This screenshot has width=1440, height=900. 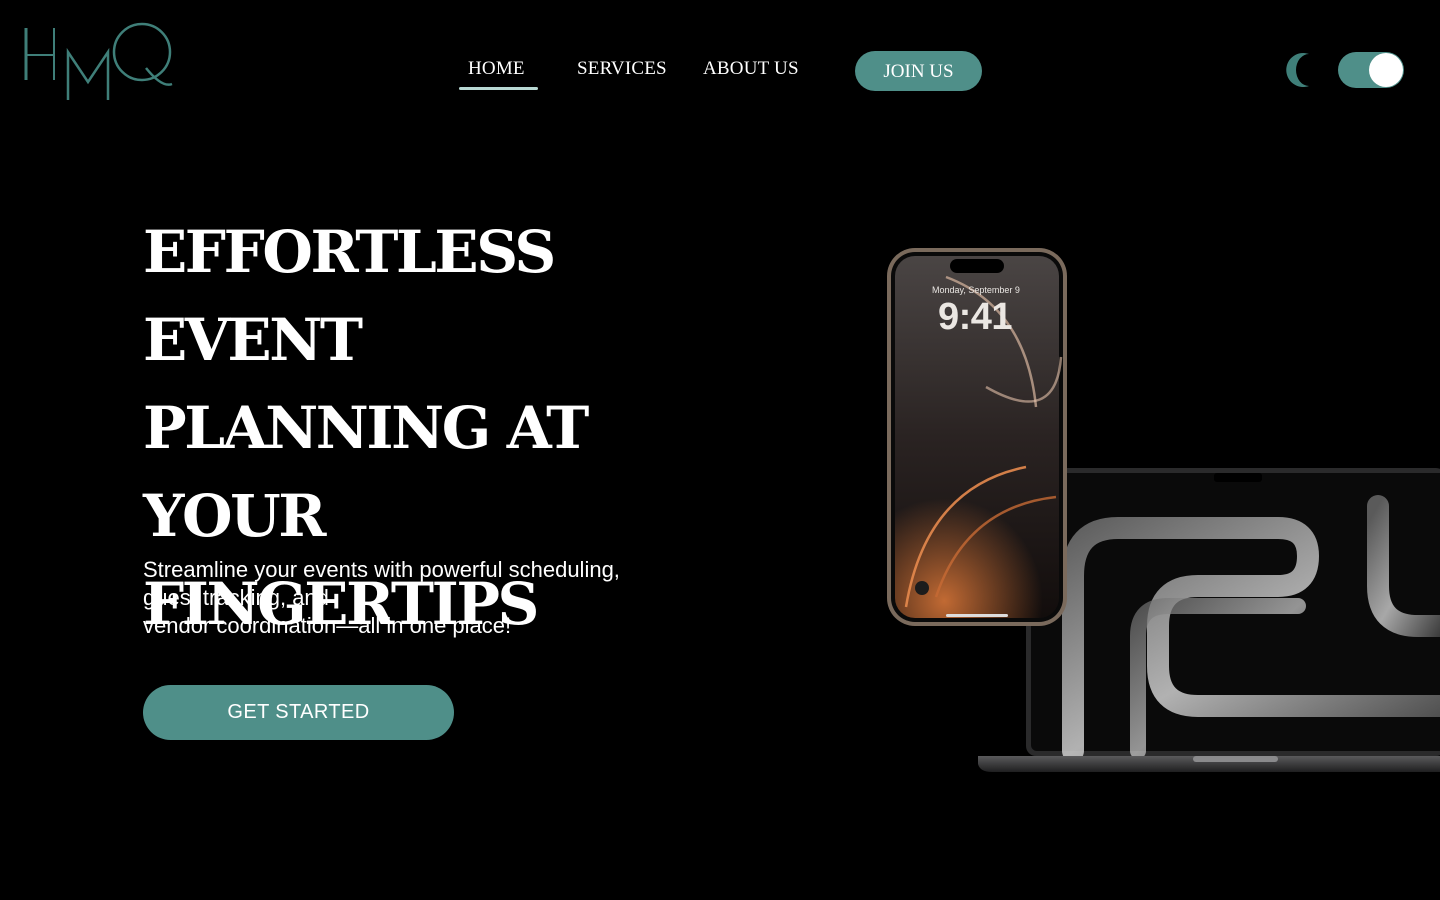 What do you see at coordinates (349, 296) in the screenshot?
I see `hero-title-line-1: EFFORTLESS EVENT` at bounding box center [349, 296].